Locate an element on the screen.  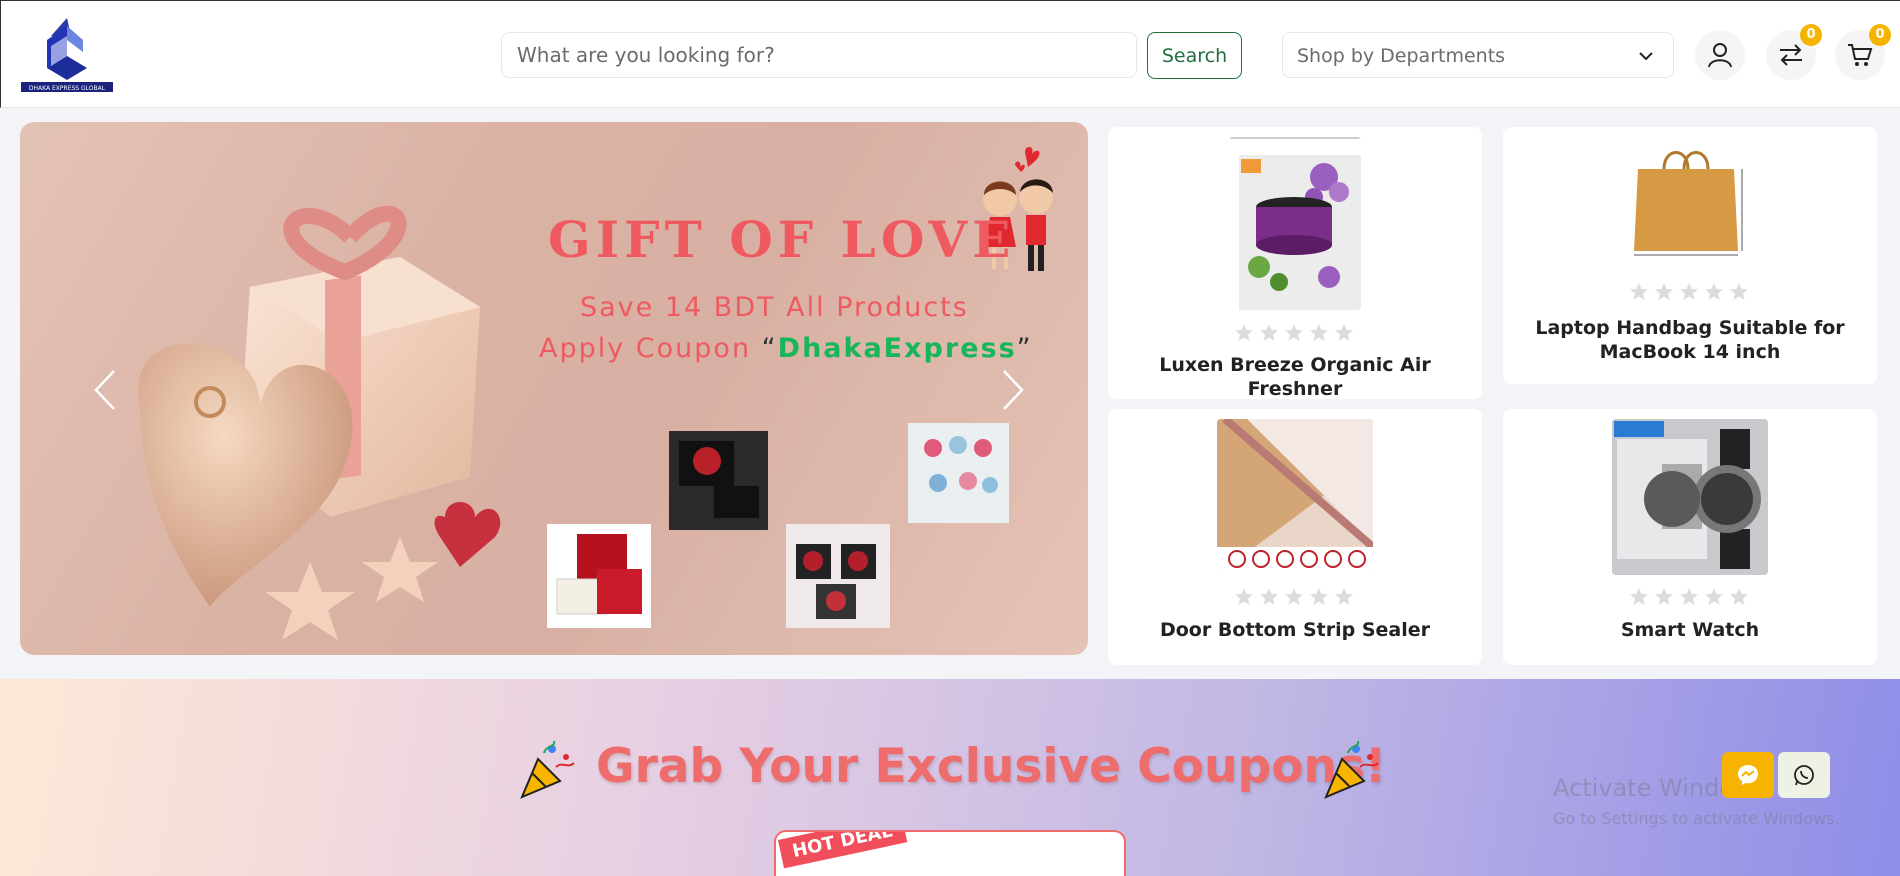
hero-thumb-bouquets is located at coordinates (958, 473).